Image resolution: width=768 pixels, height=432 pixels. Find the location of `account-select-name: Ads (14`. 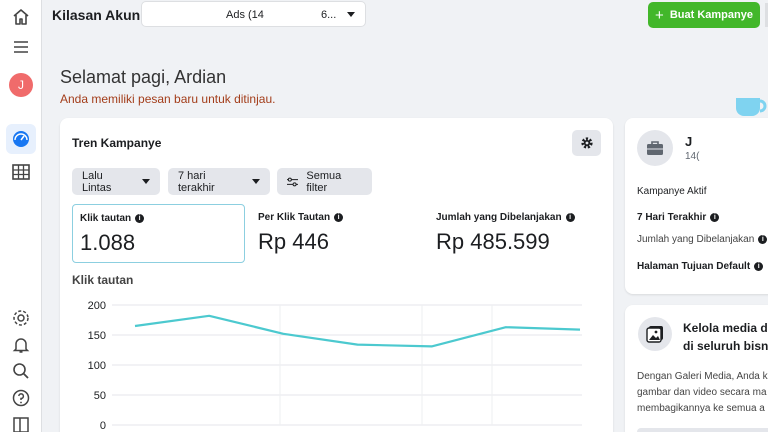

account-select-name: Ads (14 is located at coordinates (245, 15).